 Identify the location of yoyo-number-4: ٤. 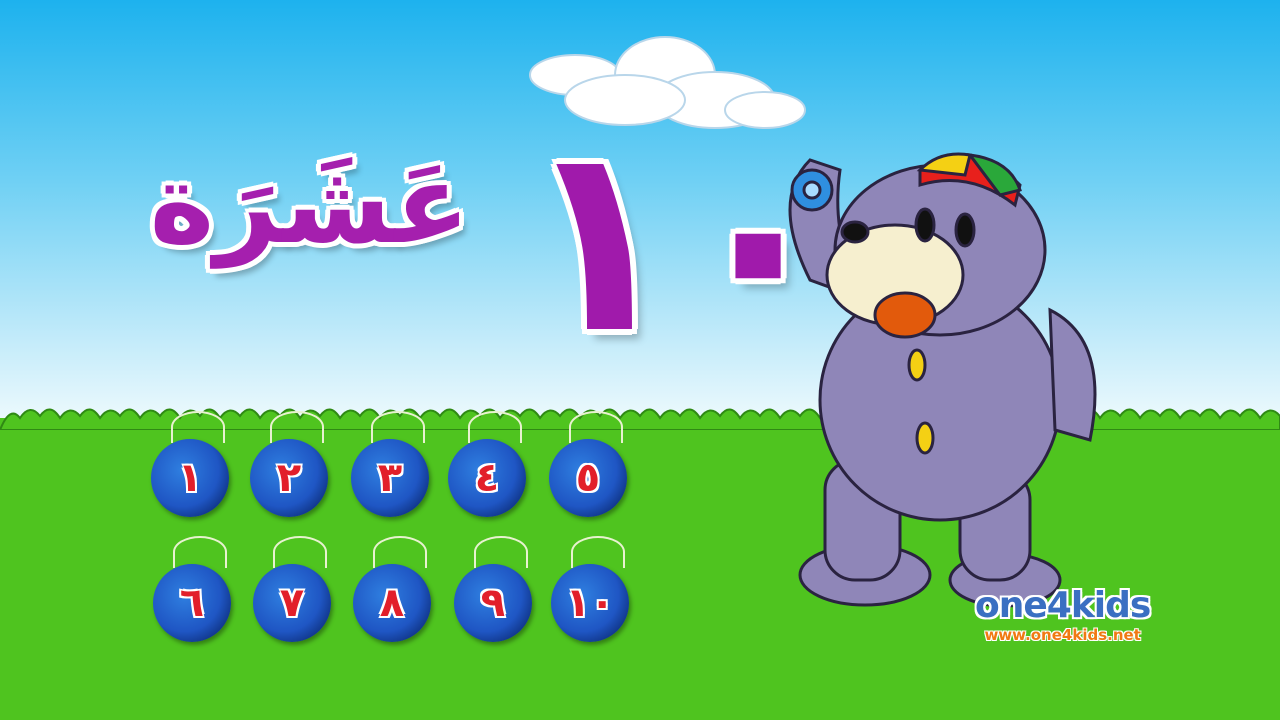
(487, 478).